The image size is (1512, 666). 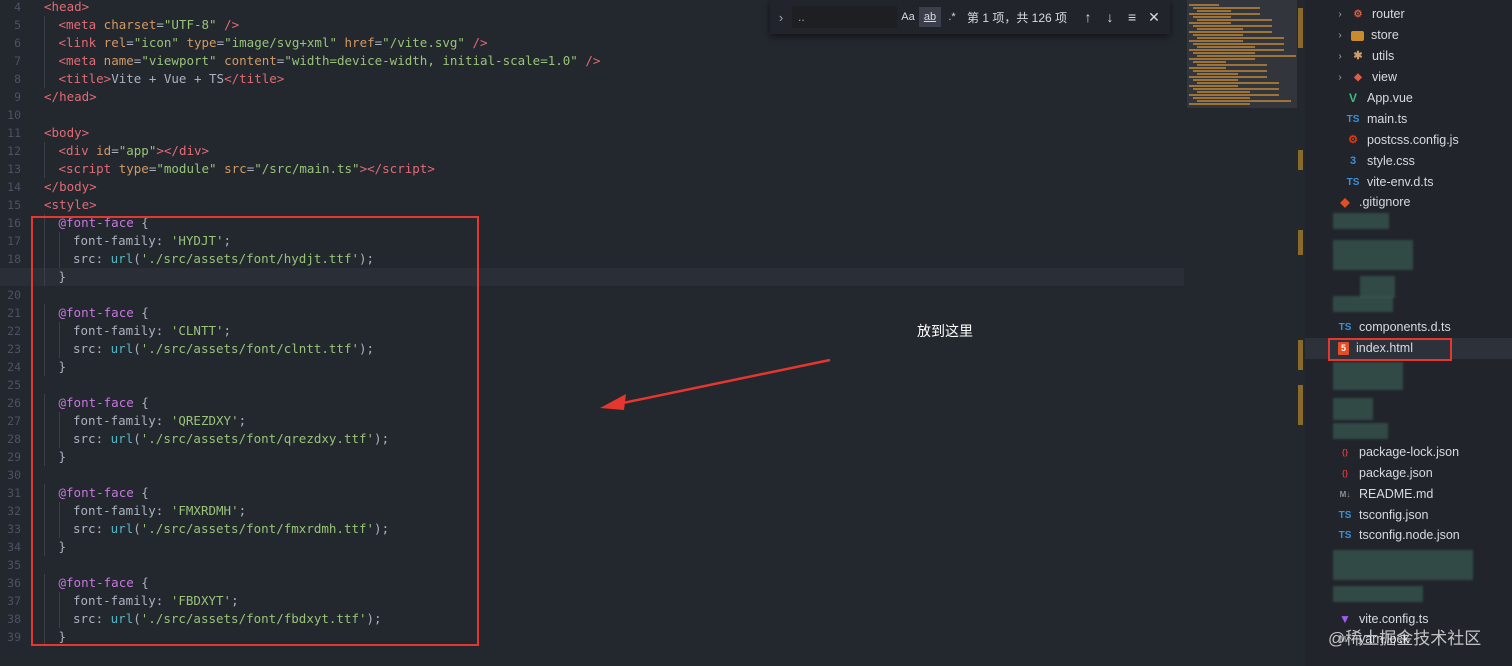 What do you see at coordinates (130, 168) in the screenshot?
I see `code-token: type` at bounding box center [130, 168].